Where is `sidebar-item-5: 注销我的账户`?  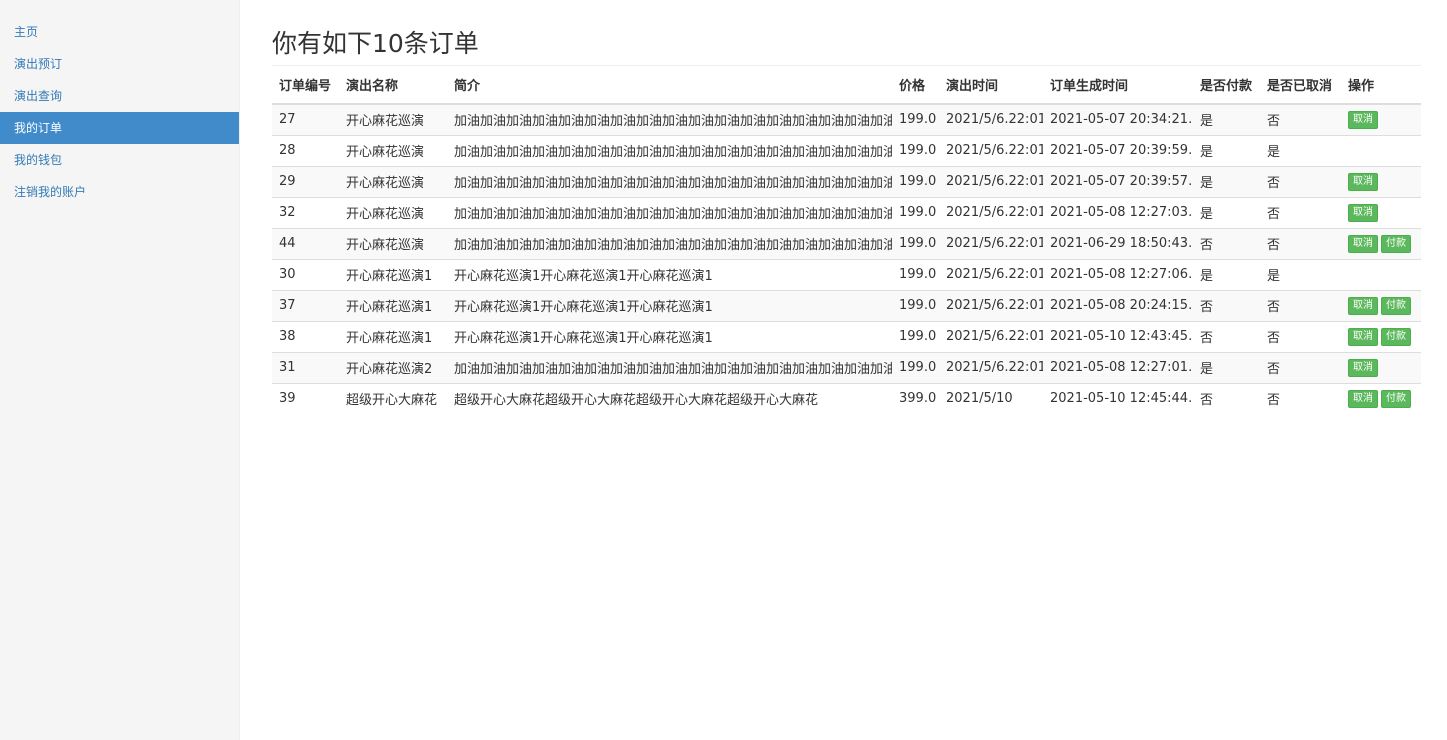 sidebar-item-5: 注销我的账户 is located at coordinates (119, 192).